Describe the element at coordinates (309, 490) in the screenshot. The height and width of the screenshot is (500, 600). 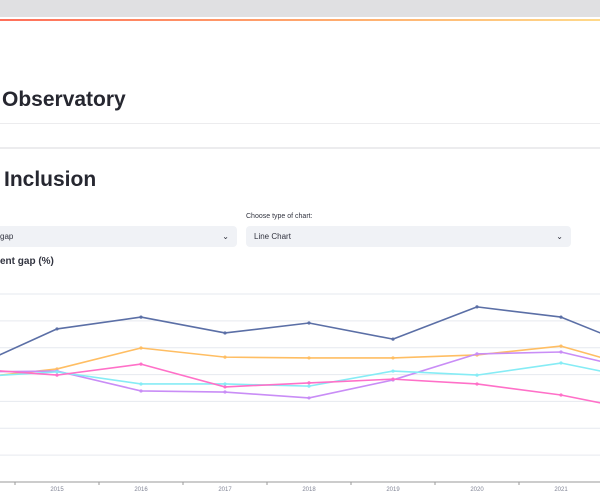
I see `x-tick-label: 2018` at that location.